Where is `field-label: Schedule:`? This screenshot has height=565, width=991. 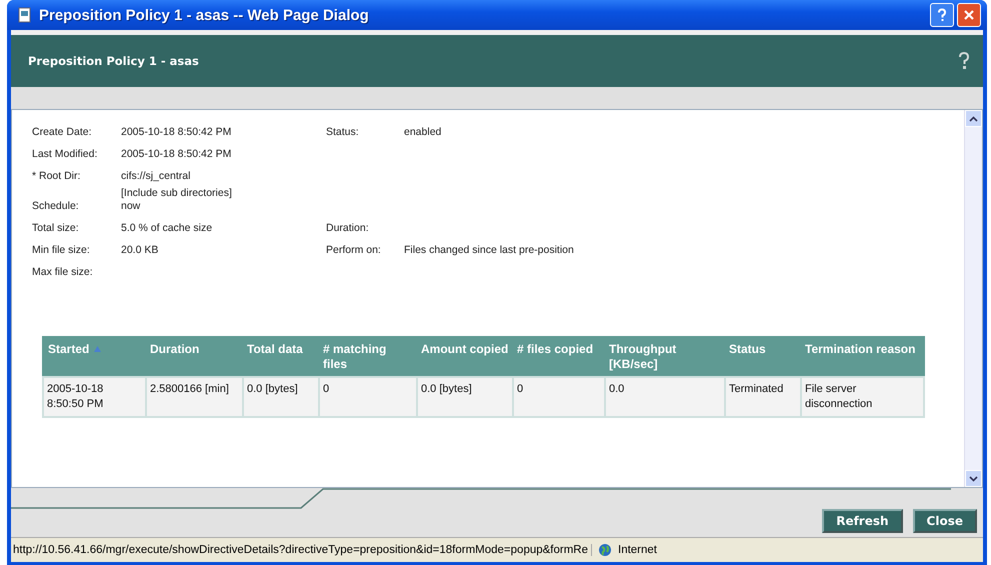 field-label: Schedule: is located at coordinates (56, 207).